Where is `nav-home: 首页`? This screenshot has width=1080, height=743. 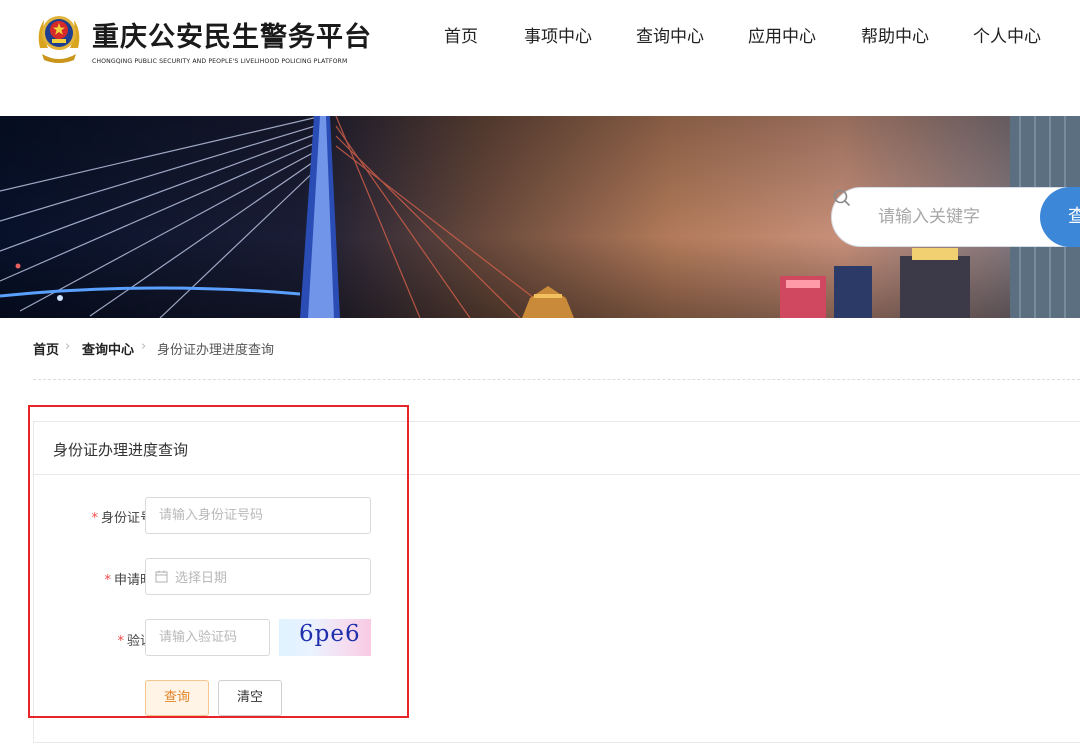
nav-home: 首页 is located at coordinates (461, 34).